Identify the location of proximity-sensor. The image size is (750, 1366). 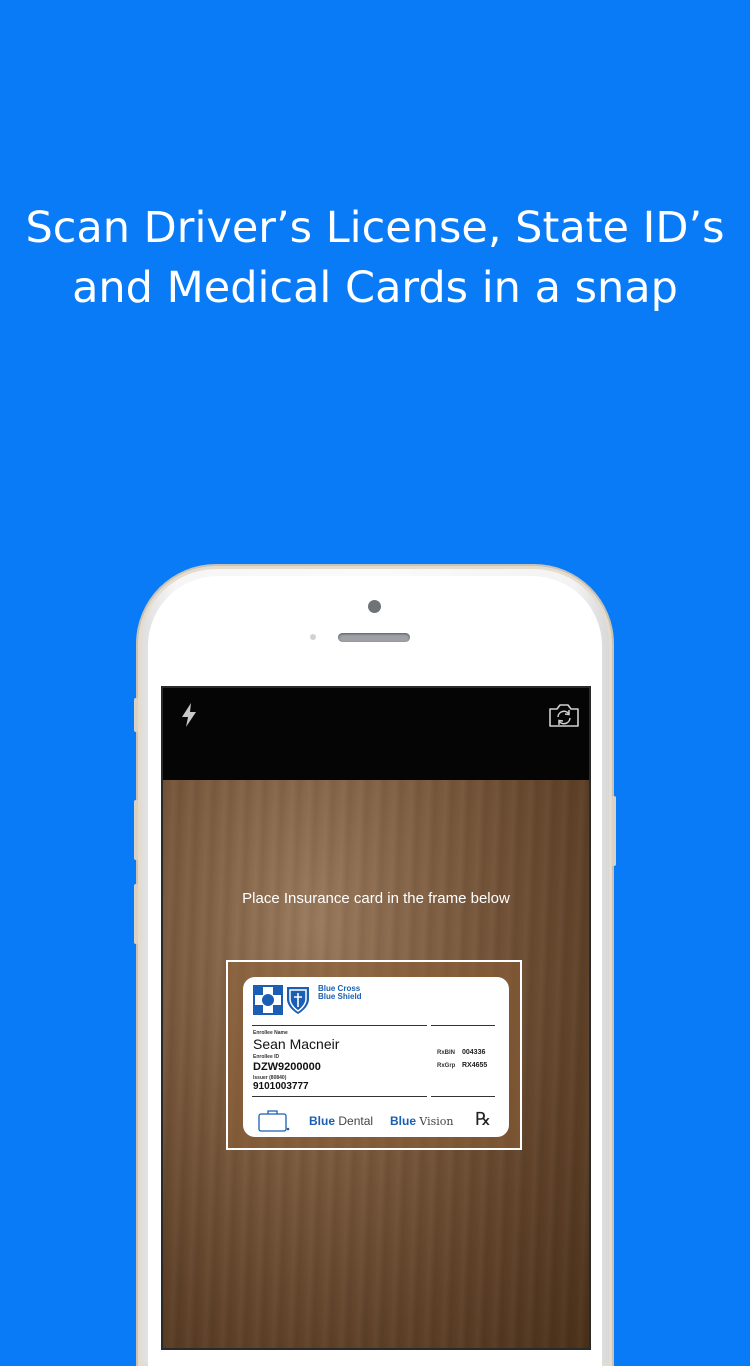
(313, 637).